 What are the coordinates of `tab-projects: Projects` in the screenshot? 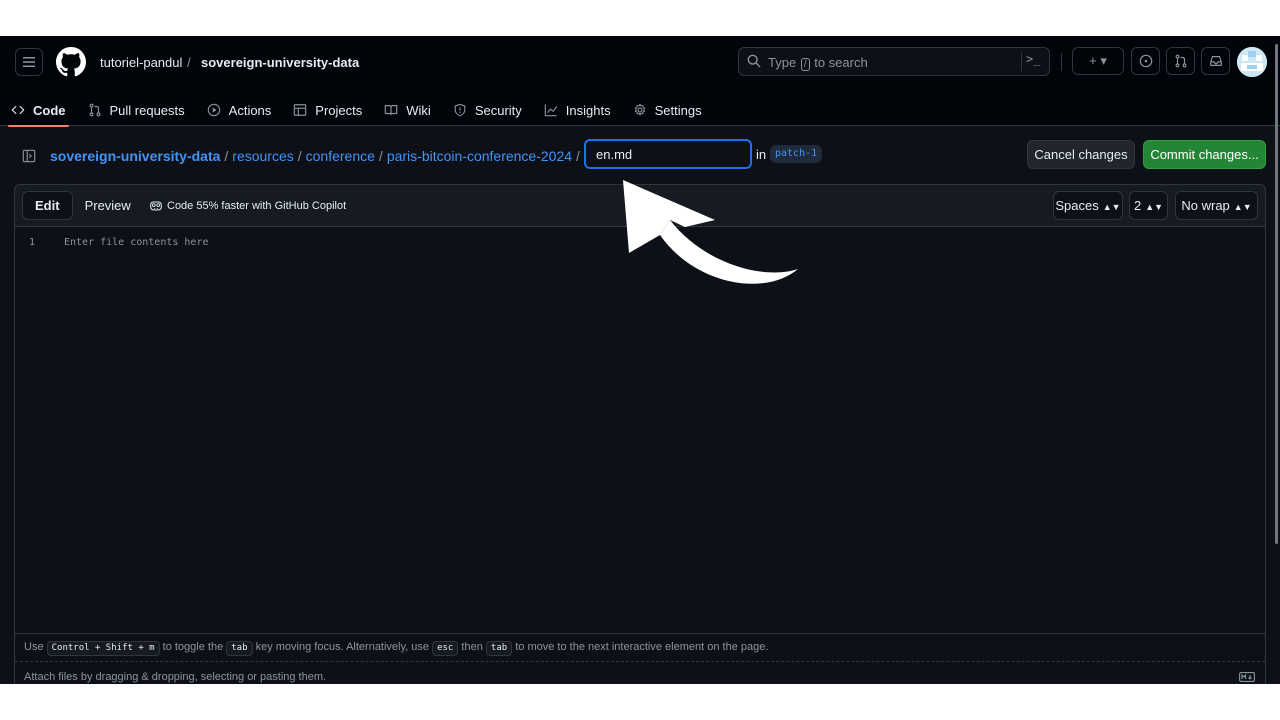 It's located at (327, 110).